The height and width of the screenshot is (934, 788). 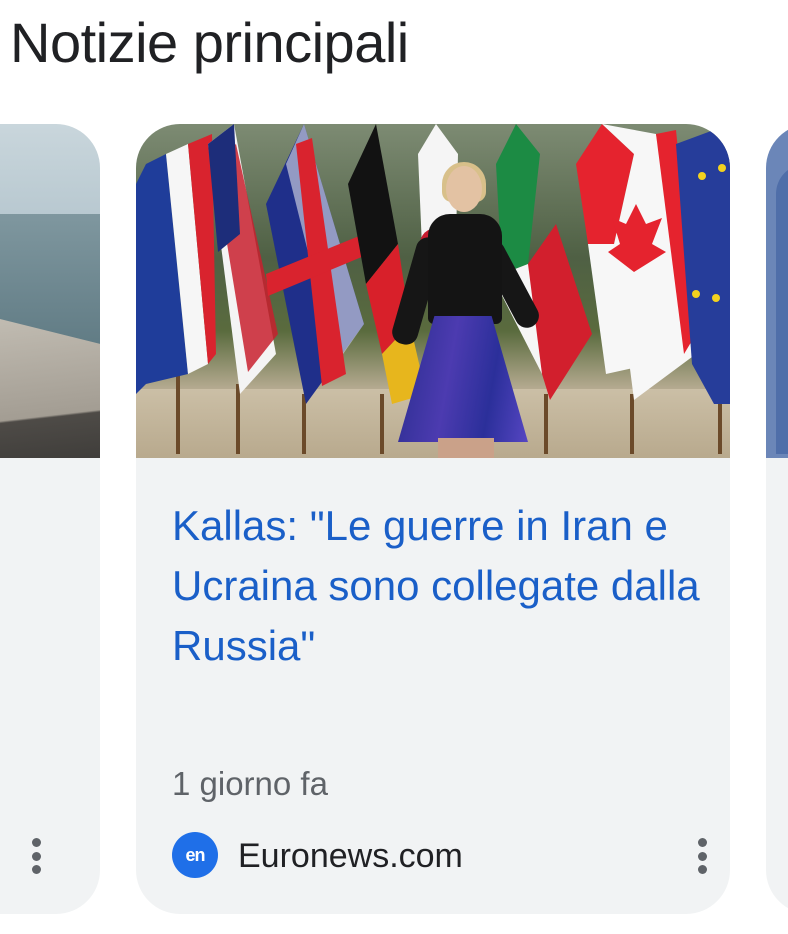 I want to click on news-timestamp: 1 giorno fa, so click(x=250, y=783).